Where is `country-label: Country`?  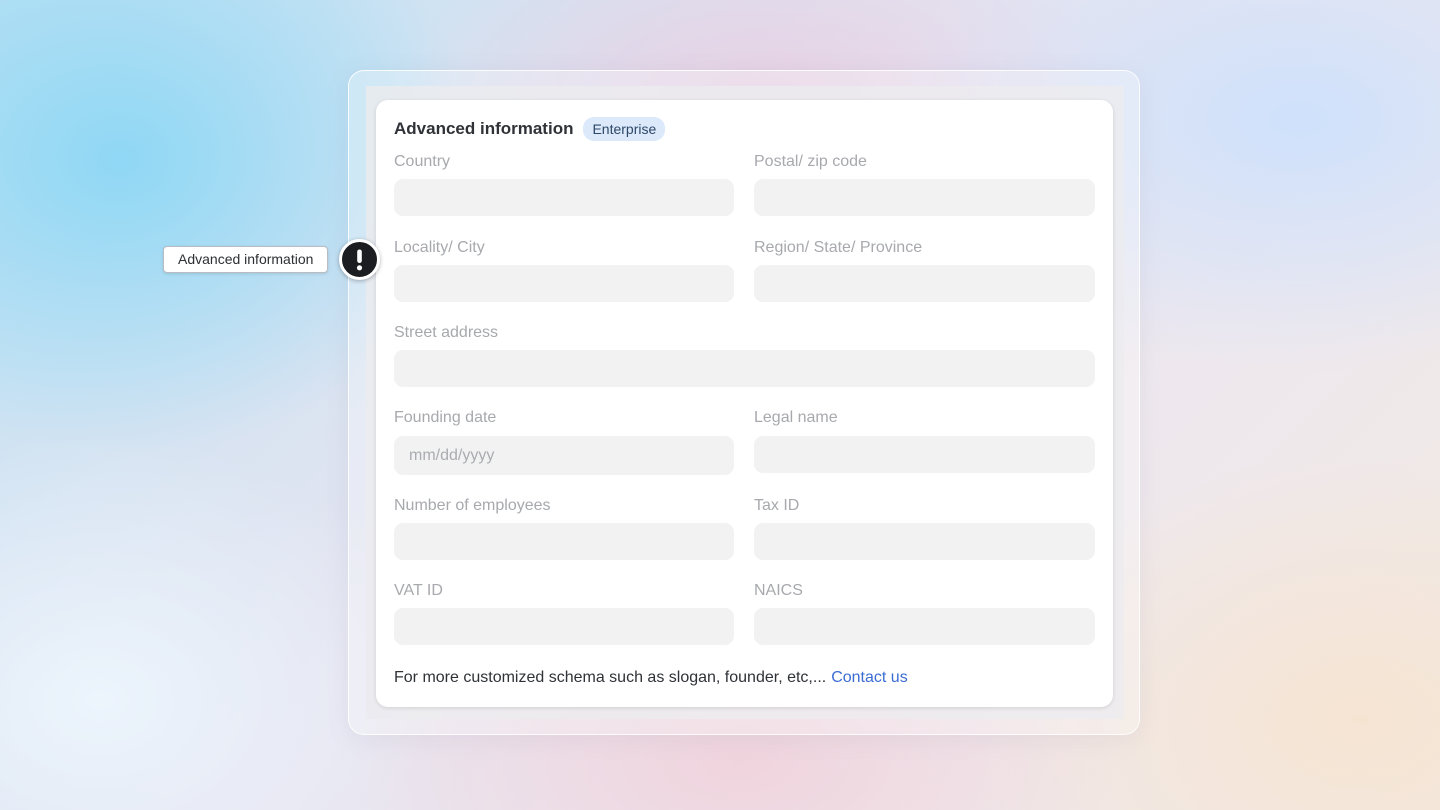 country-label: Country is located at coordinates (422, 161).